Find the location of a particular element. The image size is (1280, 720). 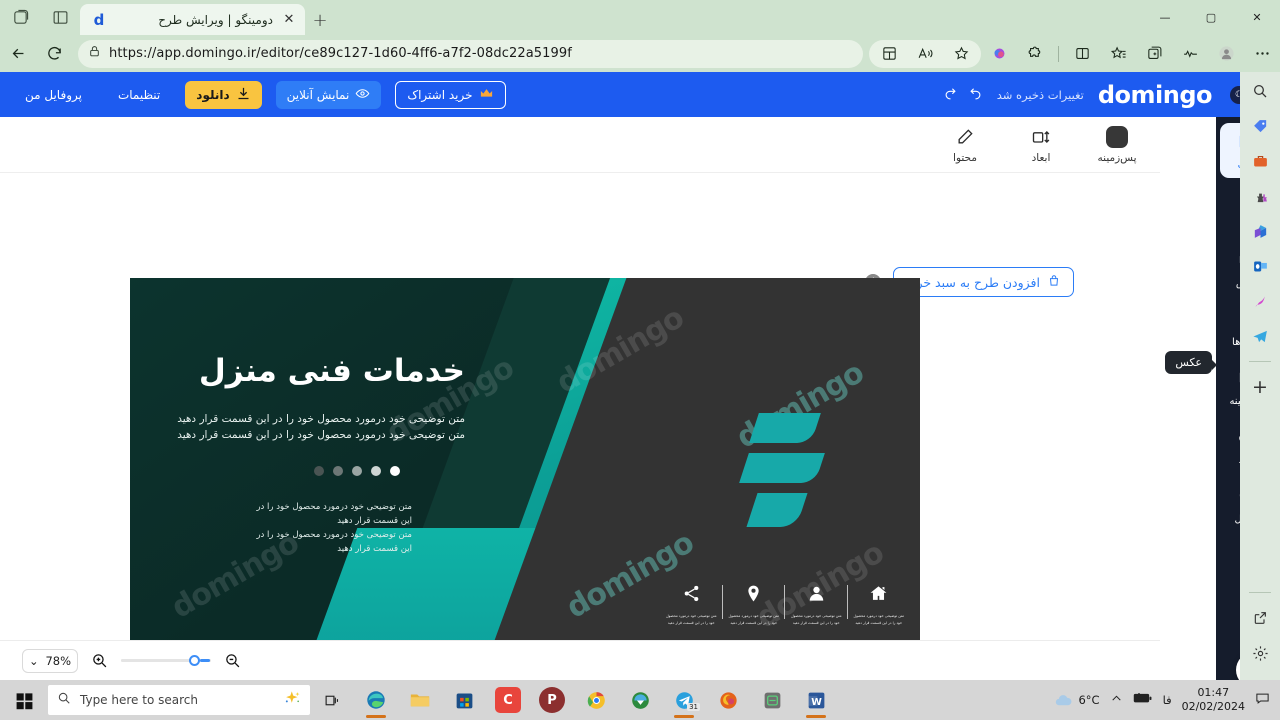

redo-icon is located at coordinates (950, 94).